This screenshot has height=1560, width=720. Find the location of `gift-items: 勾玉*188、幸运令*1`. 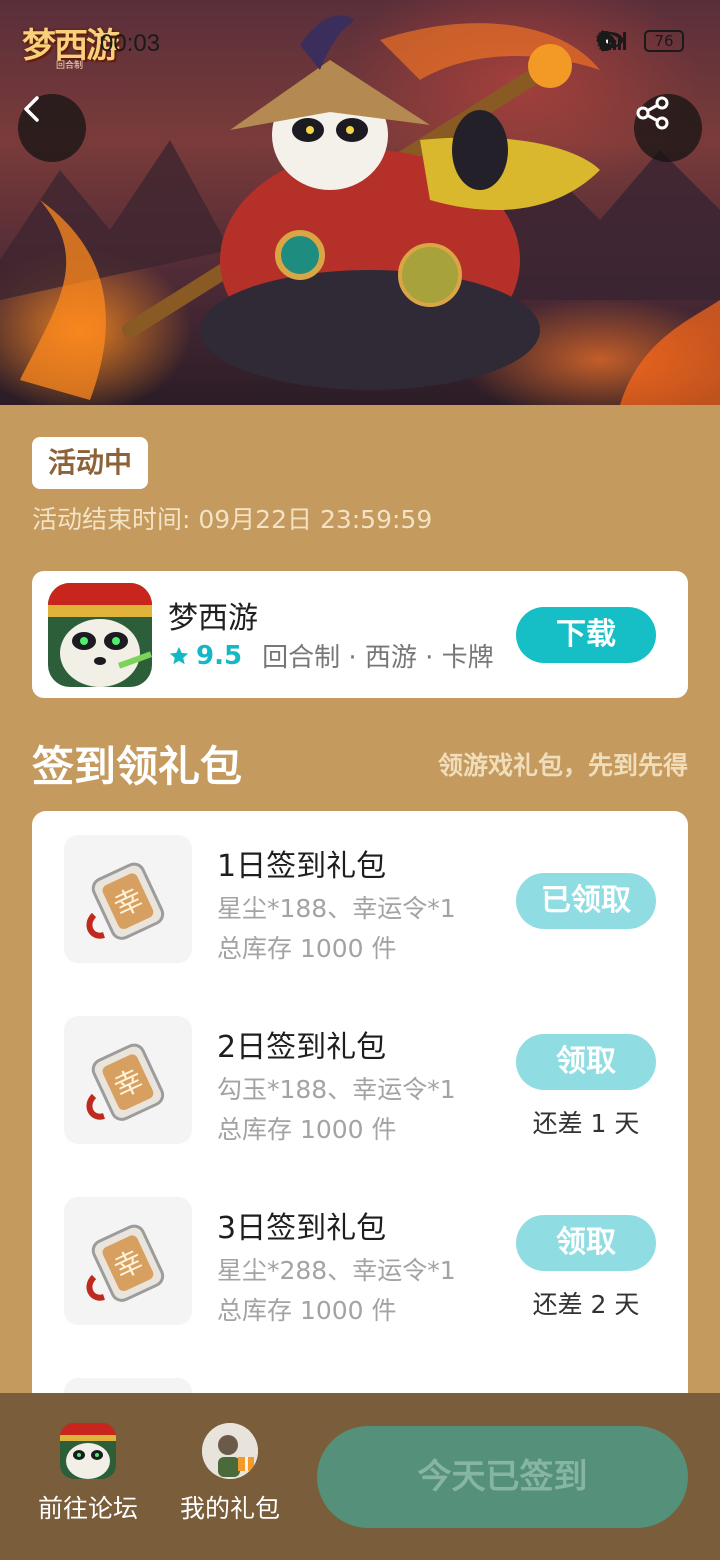

gift-items: 勾玉*188、幸运令*1 is located at coordinates (336, 1089).